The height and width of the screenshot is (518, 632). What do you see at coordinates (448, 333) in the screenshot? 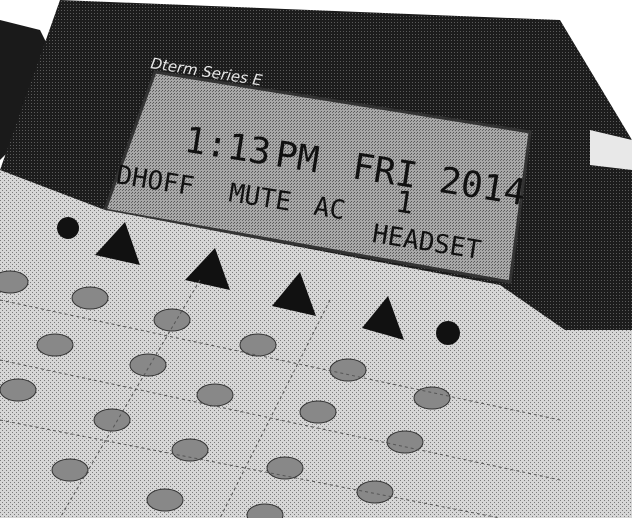
I see `led-right` at bounding box center [448, 333].